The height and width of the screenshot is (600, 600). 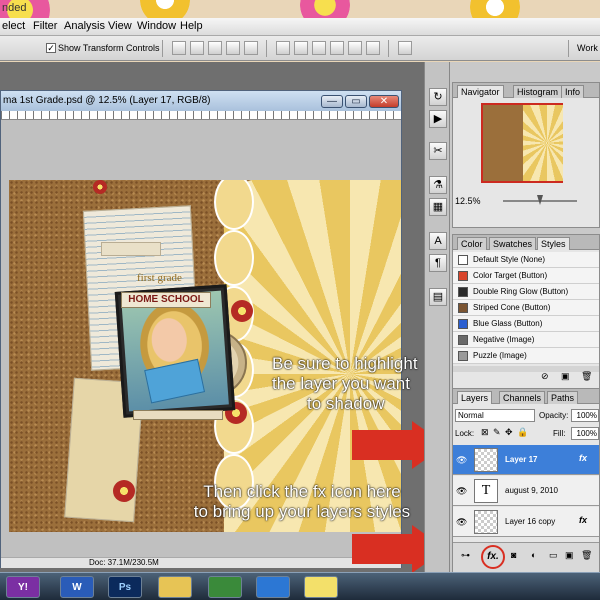 I want to click on tab-styles: Styles, so click(x=553, y=243).